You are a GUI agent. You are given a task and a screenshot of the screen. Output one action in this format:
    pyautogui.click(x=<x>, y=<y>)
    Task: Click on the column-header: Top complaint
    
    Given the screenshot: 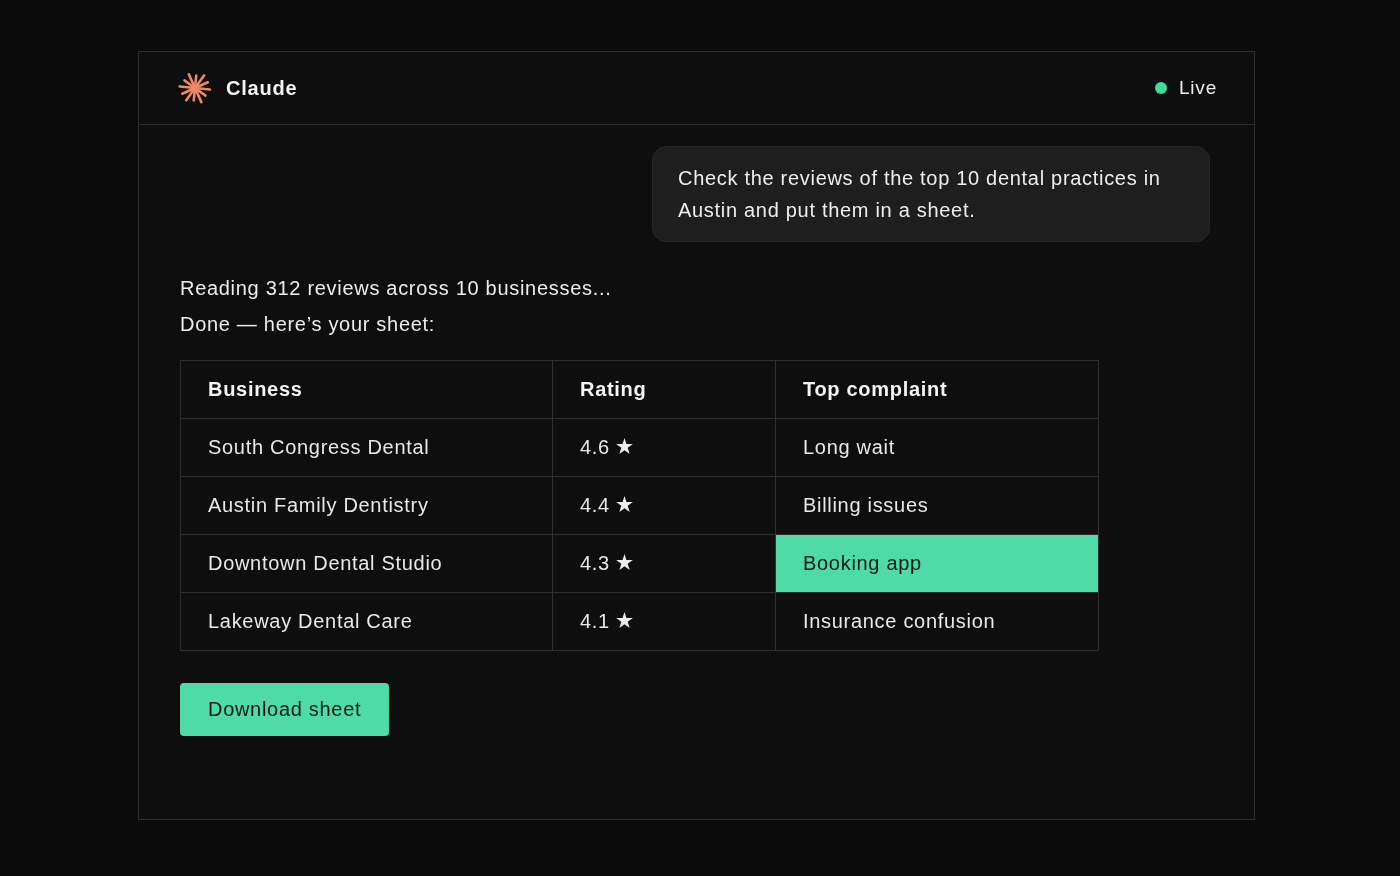 What is the action you would take?
    pyautogui.click(x=937, y=389)
    